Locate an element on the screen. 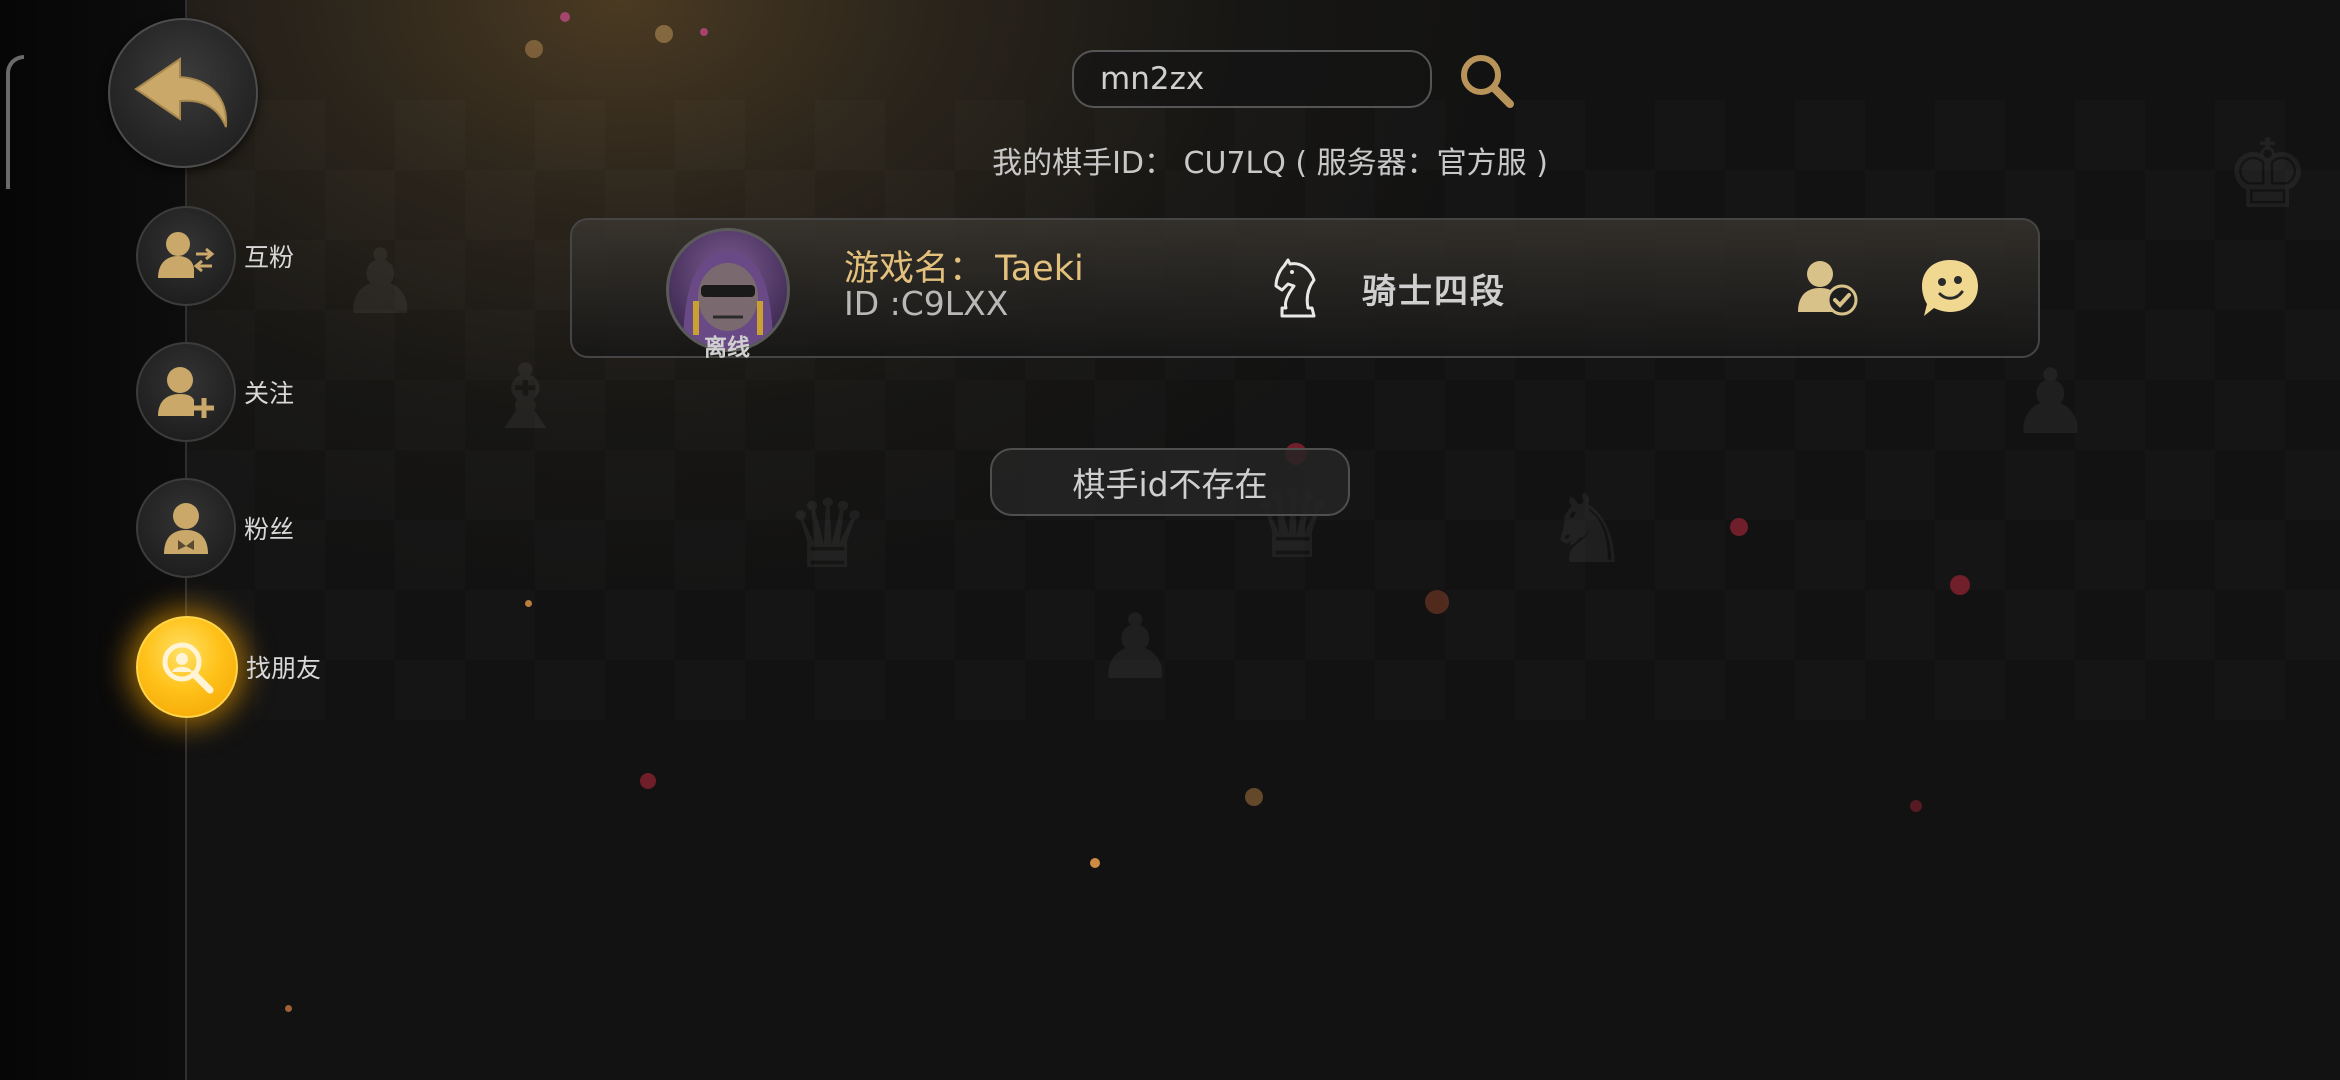 Image resolution: width=2340 pixels, height=1080 pixels. edge-handle is located at coordinates (15, 122).